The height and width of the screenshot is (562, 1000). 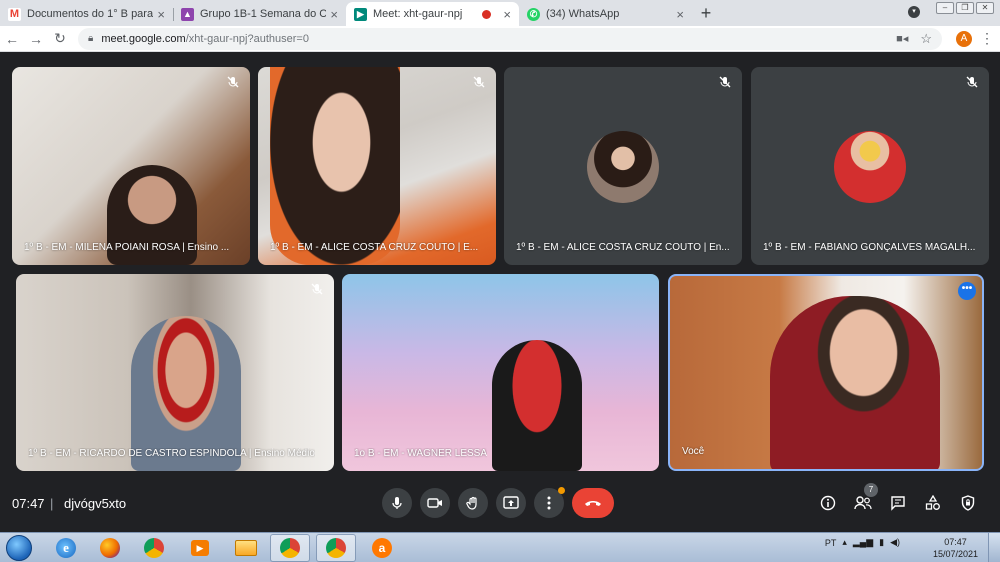 I want to click on profile-avatar: A, so click(x=964, y=38).